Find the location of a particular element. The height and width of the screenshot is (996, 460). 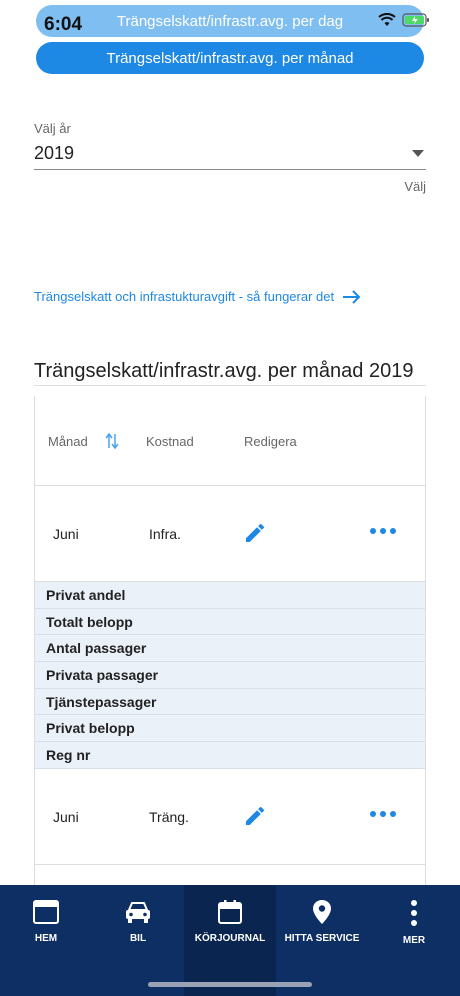

nav-item-car: BIL is located at coordinates (138, 940).